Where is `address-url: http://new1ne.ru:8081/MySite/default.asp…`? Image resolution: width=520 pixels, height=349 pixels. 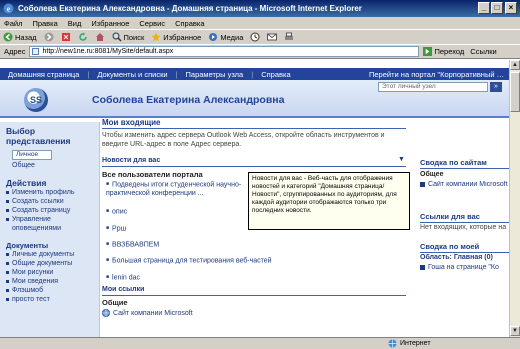 address-url: http://new1ne.ru:8081/MySite/default.asp… is located at coordinates (108, 51).